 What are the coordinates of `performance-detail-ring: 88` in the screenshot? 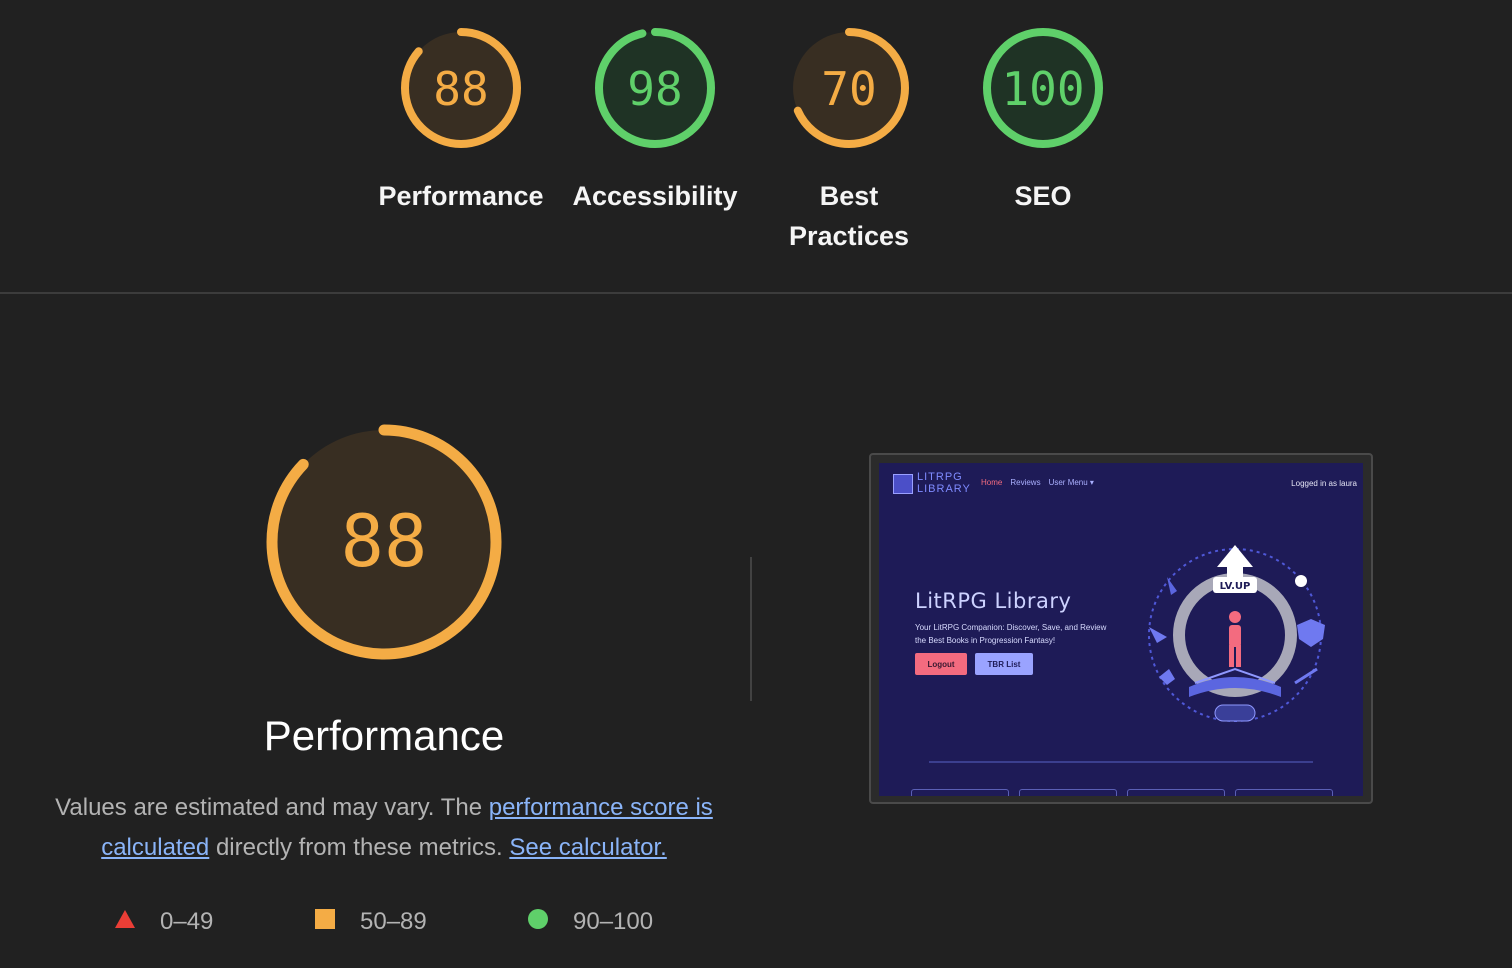 It's located at (384, 542).